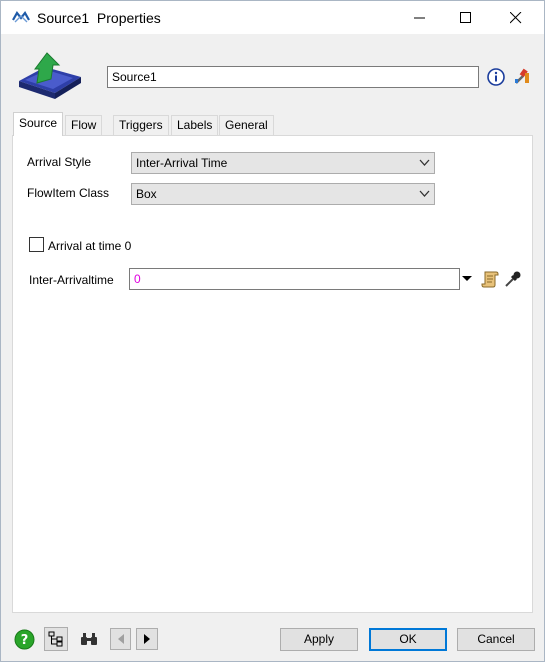  What do you see at coordinates (21, 17) in the screenshot?
I see `flexsim-logo-icon` at bounding box center [21, 17].